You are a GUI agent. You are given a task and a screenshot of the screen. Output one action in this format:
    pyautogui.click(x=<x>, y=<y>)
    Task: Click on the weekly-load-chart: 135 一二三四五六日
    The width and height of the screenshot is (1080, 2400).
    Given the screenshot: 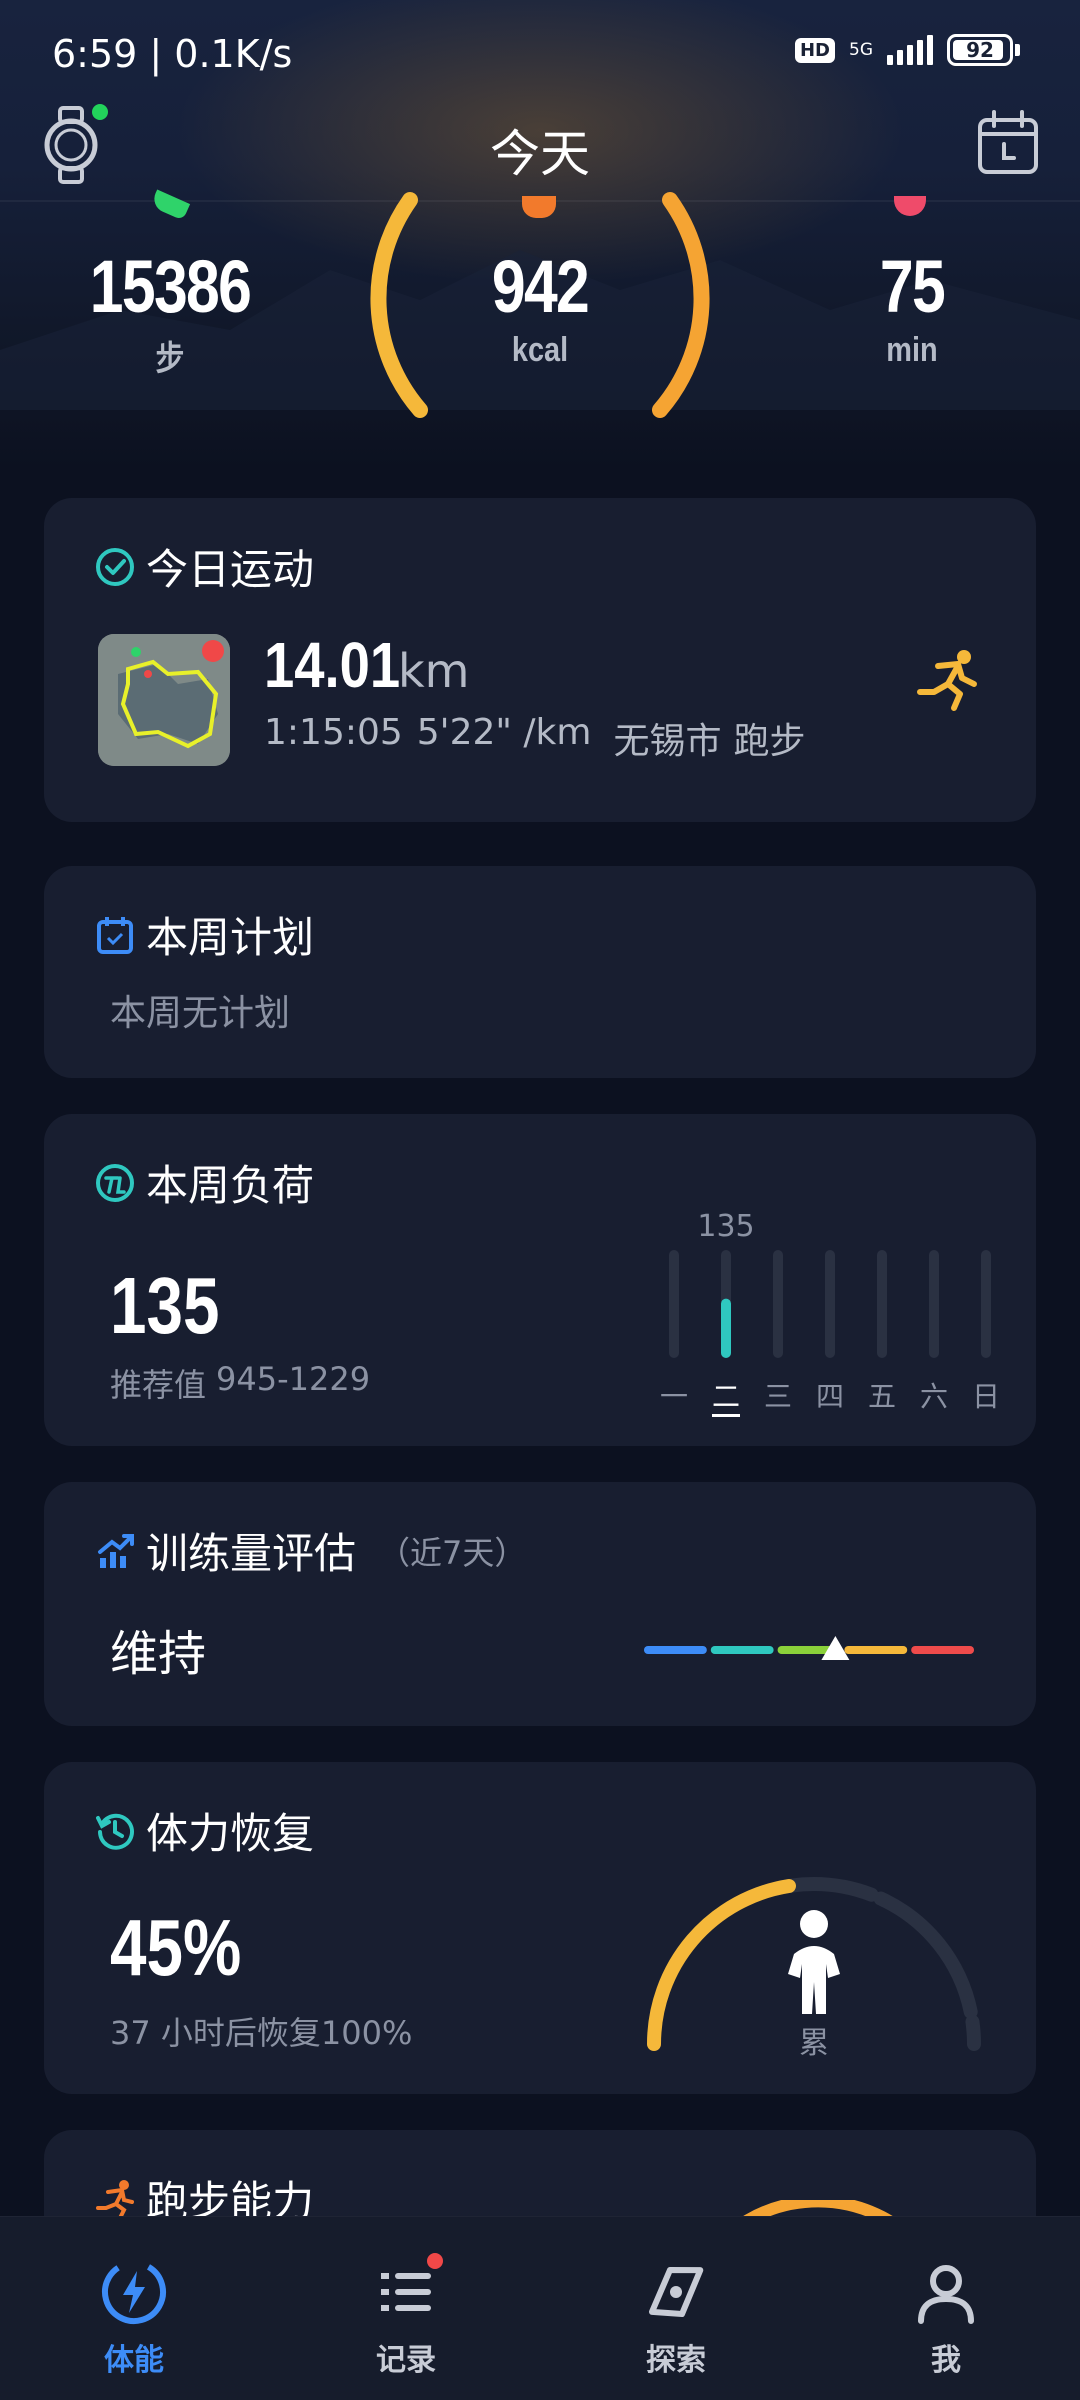 What is the action you would take?
    pyautogui.click(x=830, y=1313)
    